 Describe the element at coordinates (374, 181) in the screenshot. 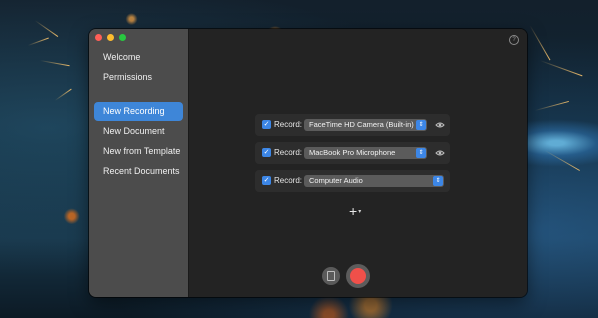

I see `computer-audio-source-popup: Computer Audio ⇕` at that location.